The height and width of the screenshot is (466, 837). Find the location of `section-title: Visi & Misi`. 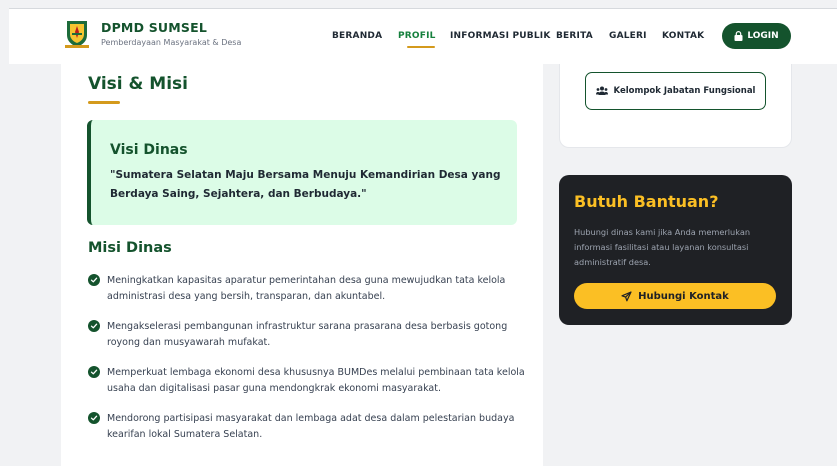

section-title: Visi & Misi is located at coordinates (138, 84).